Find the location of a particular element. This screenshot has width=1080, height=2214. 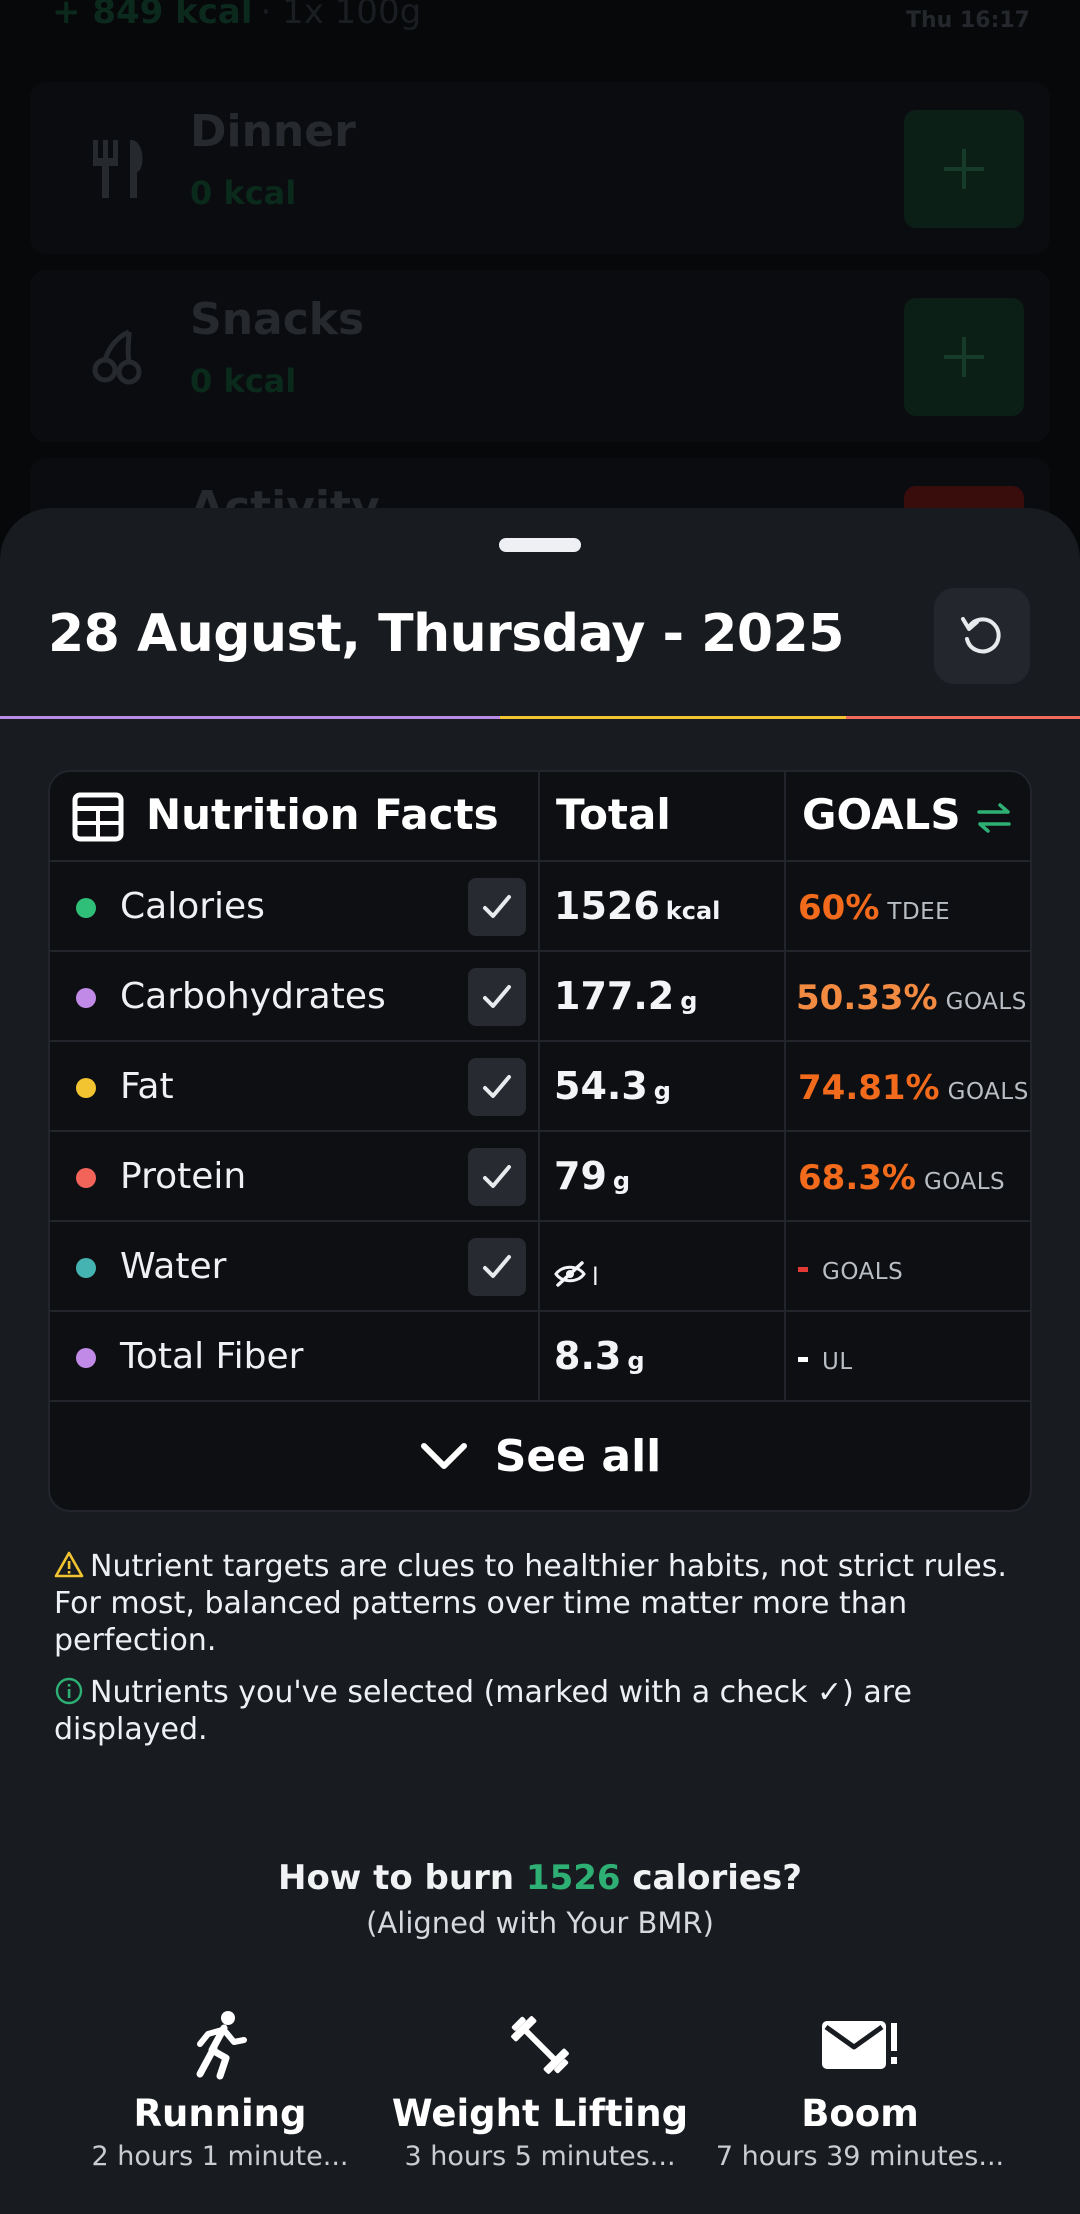

calories-dot is located at coordinates (86, 908).